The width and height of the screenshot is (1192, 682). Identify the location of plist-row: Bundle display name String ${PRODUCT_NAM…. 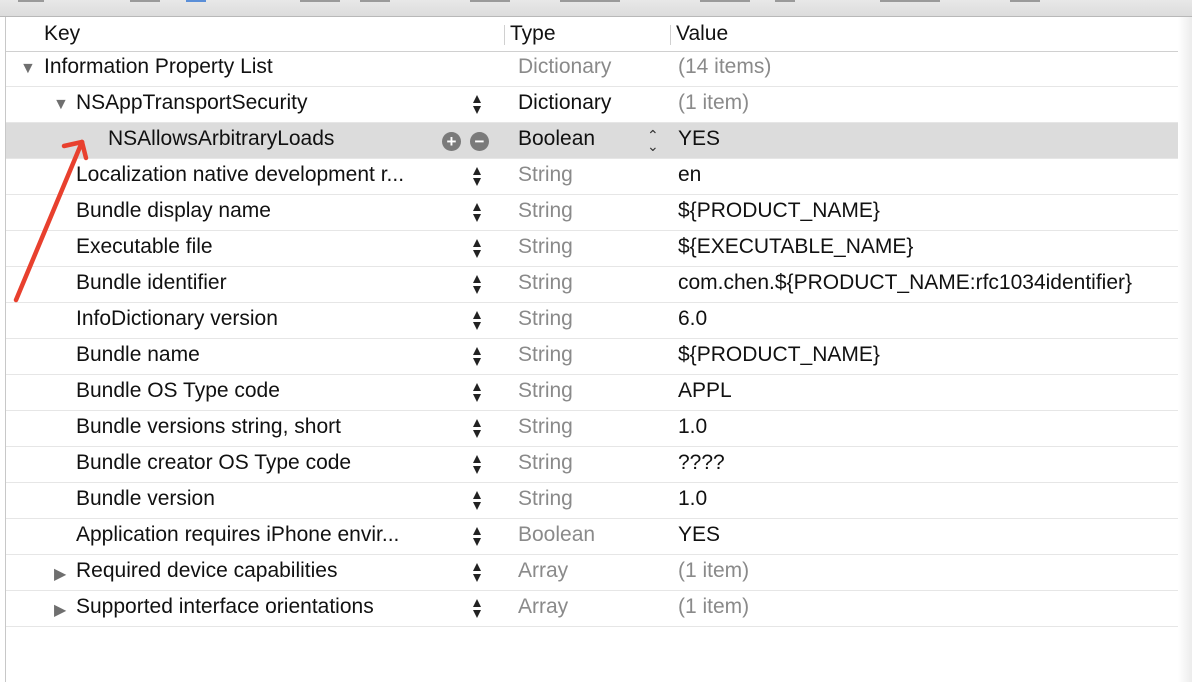
(592, 213).